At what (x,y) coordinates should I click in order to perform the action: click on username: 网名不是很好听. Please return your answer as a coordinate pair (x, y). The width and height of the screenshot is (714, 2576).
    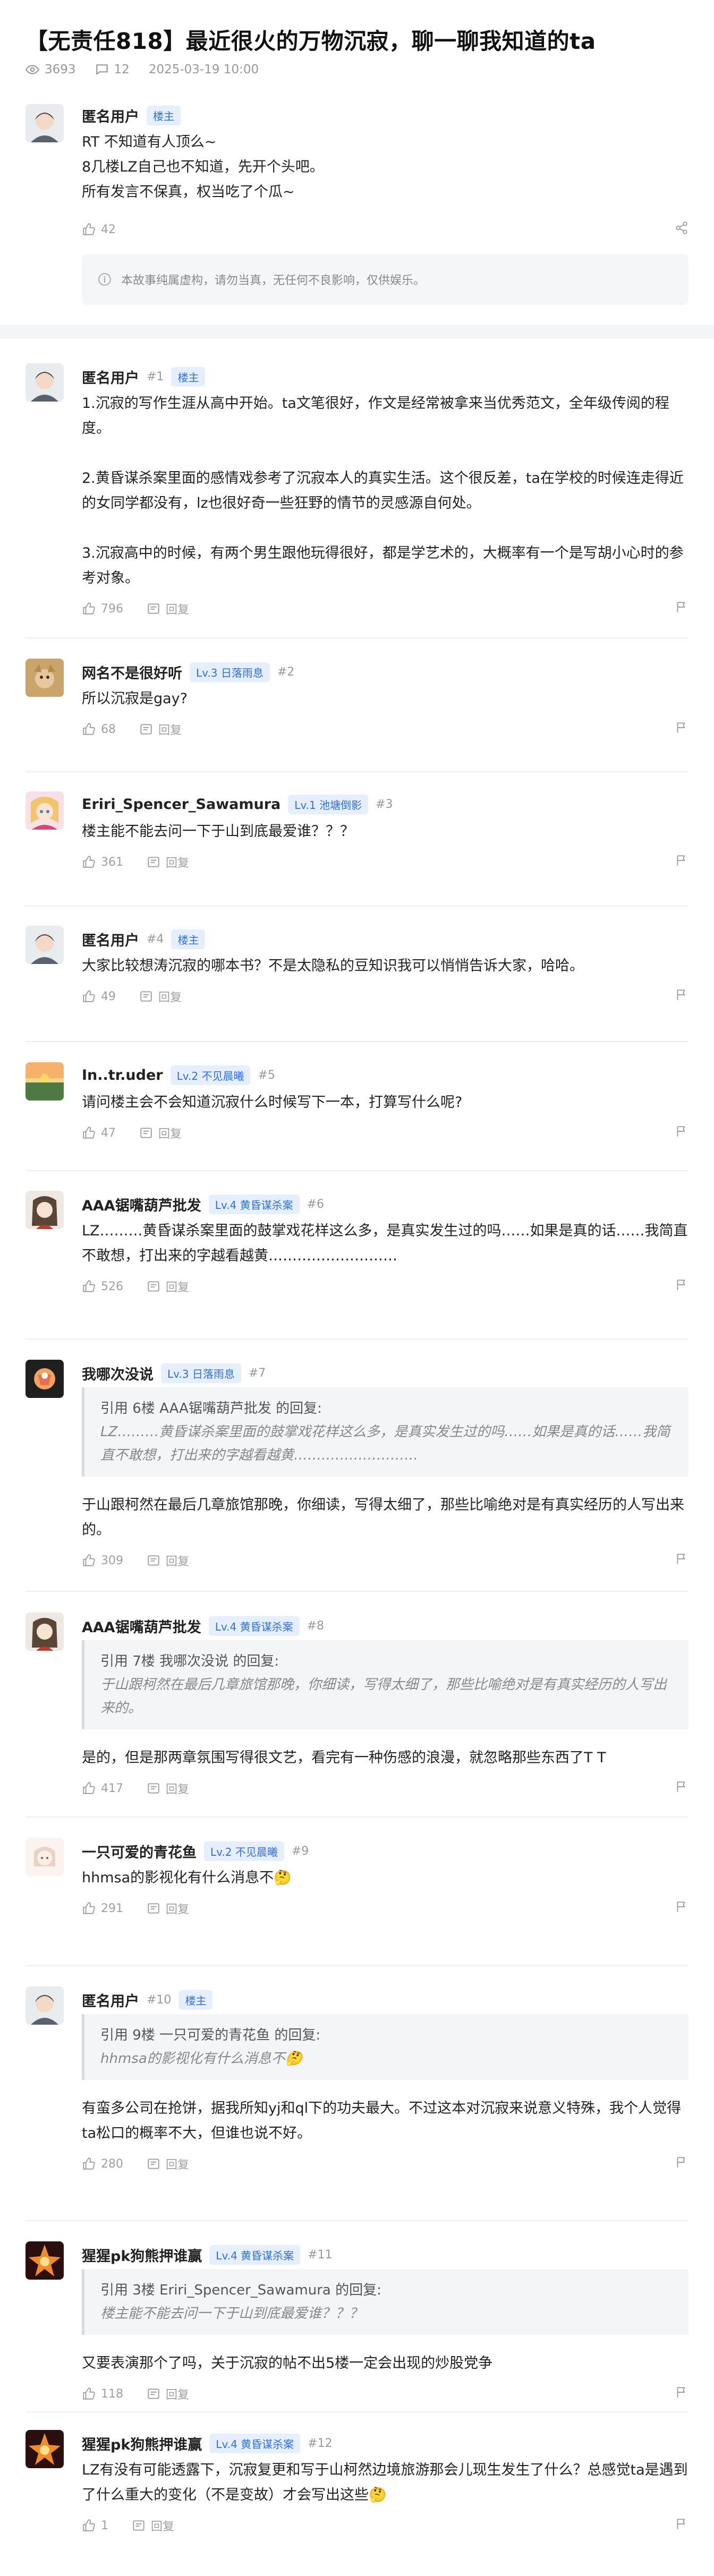
    Looking at the image, I should click on (132, 673).